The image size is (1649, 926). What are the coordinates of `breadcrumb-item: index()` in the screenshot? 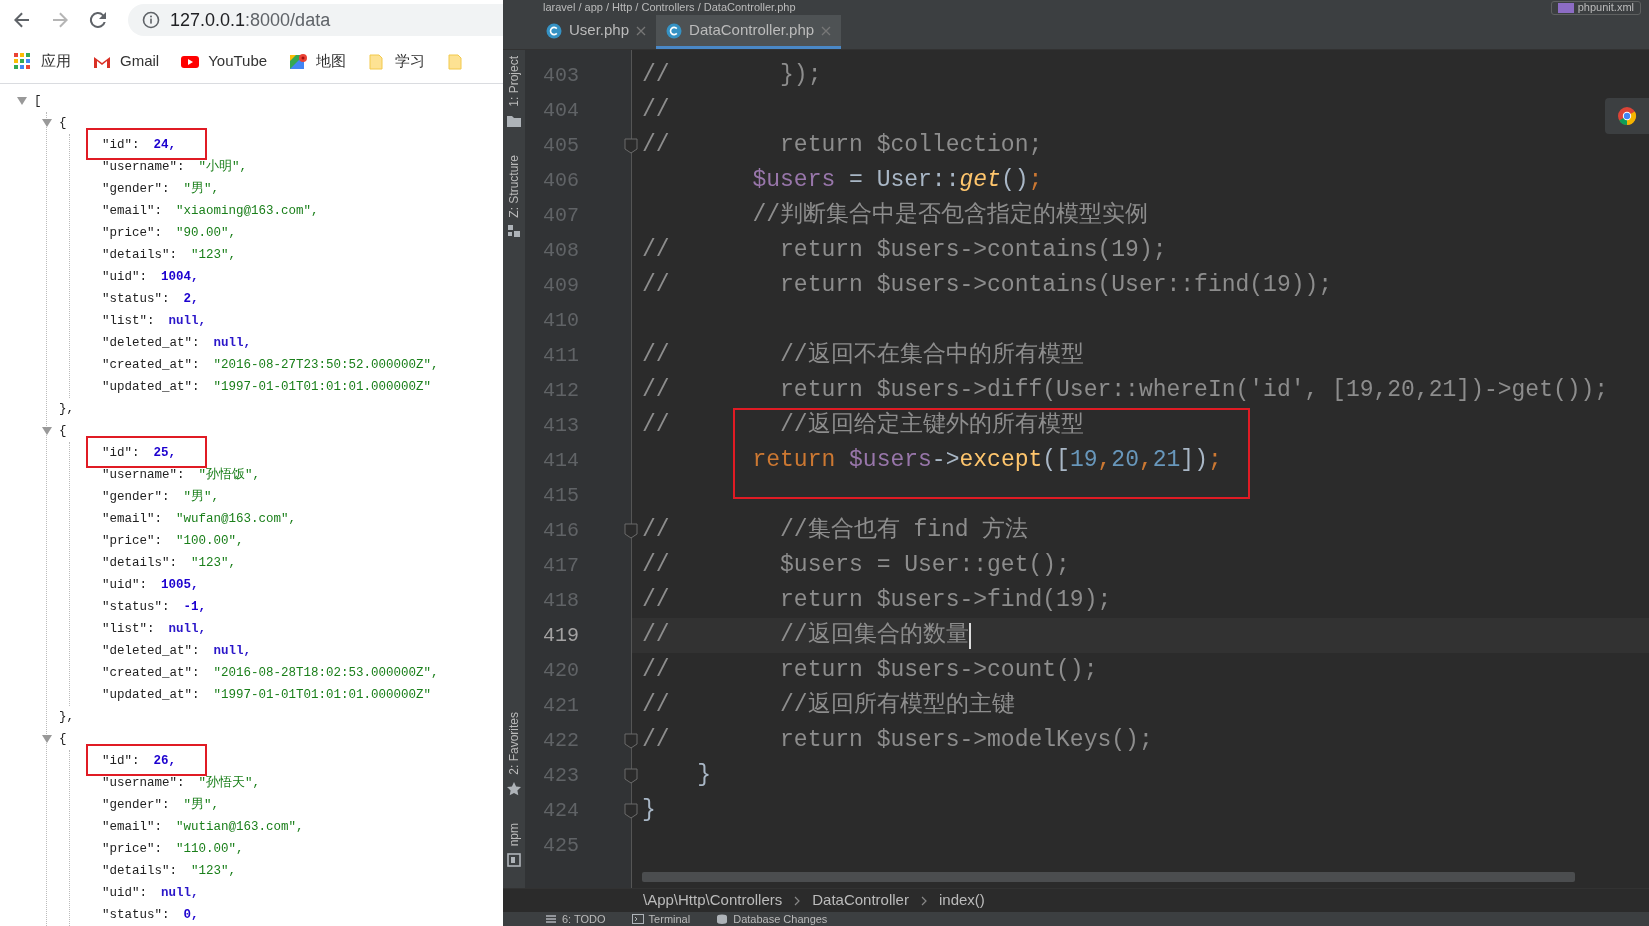 It's located at (961, 900).